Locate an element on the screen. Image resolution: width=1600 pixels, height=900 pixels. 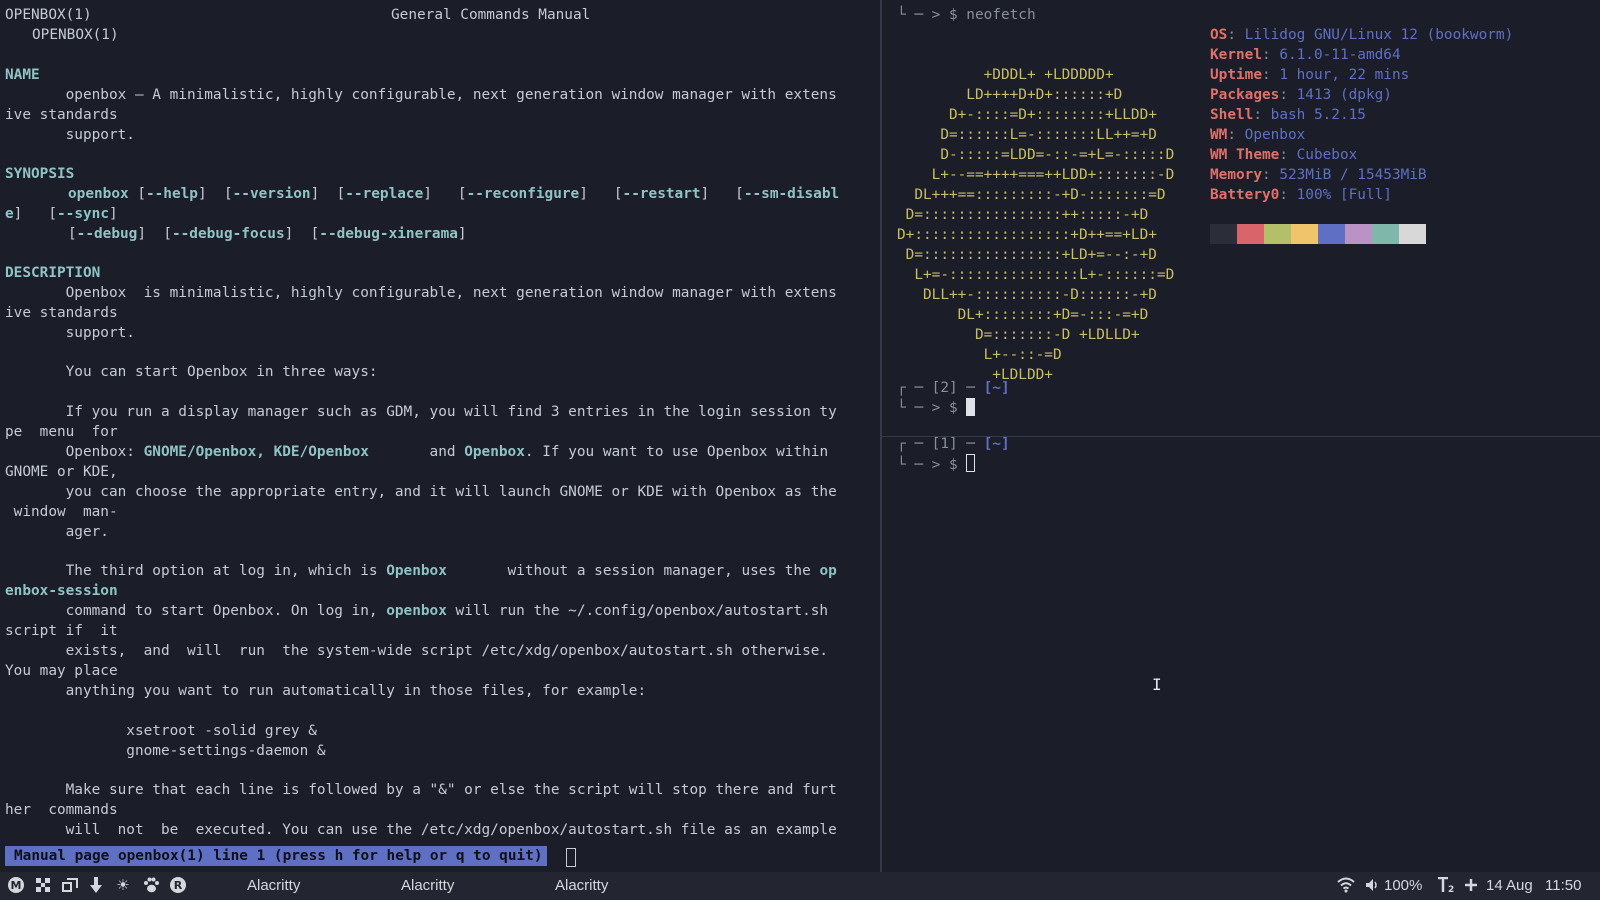
task-alacritty-1: Alacritty is located at coordinates (273, 886).